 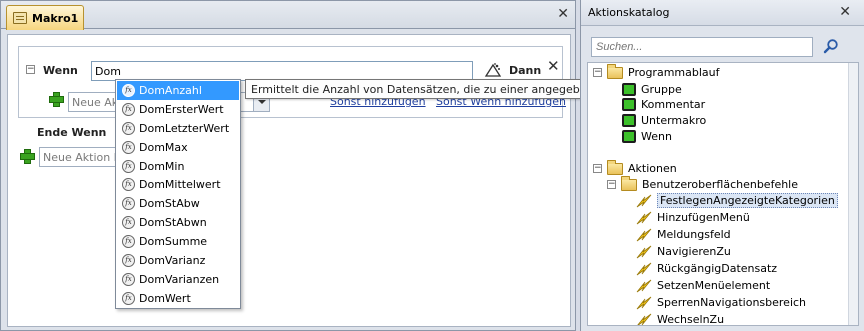 I want to click on tree-item: Meldungsfeld, so click(x=683, y=234).